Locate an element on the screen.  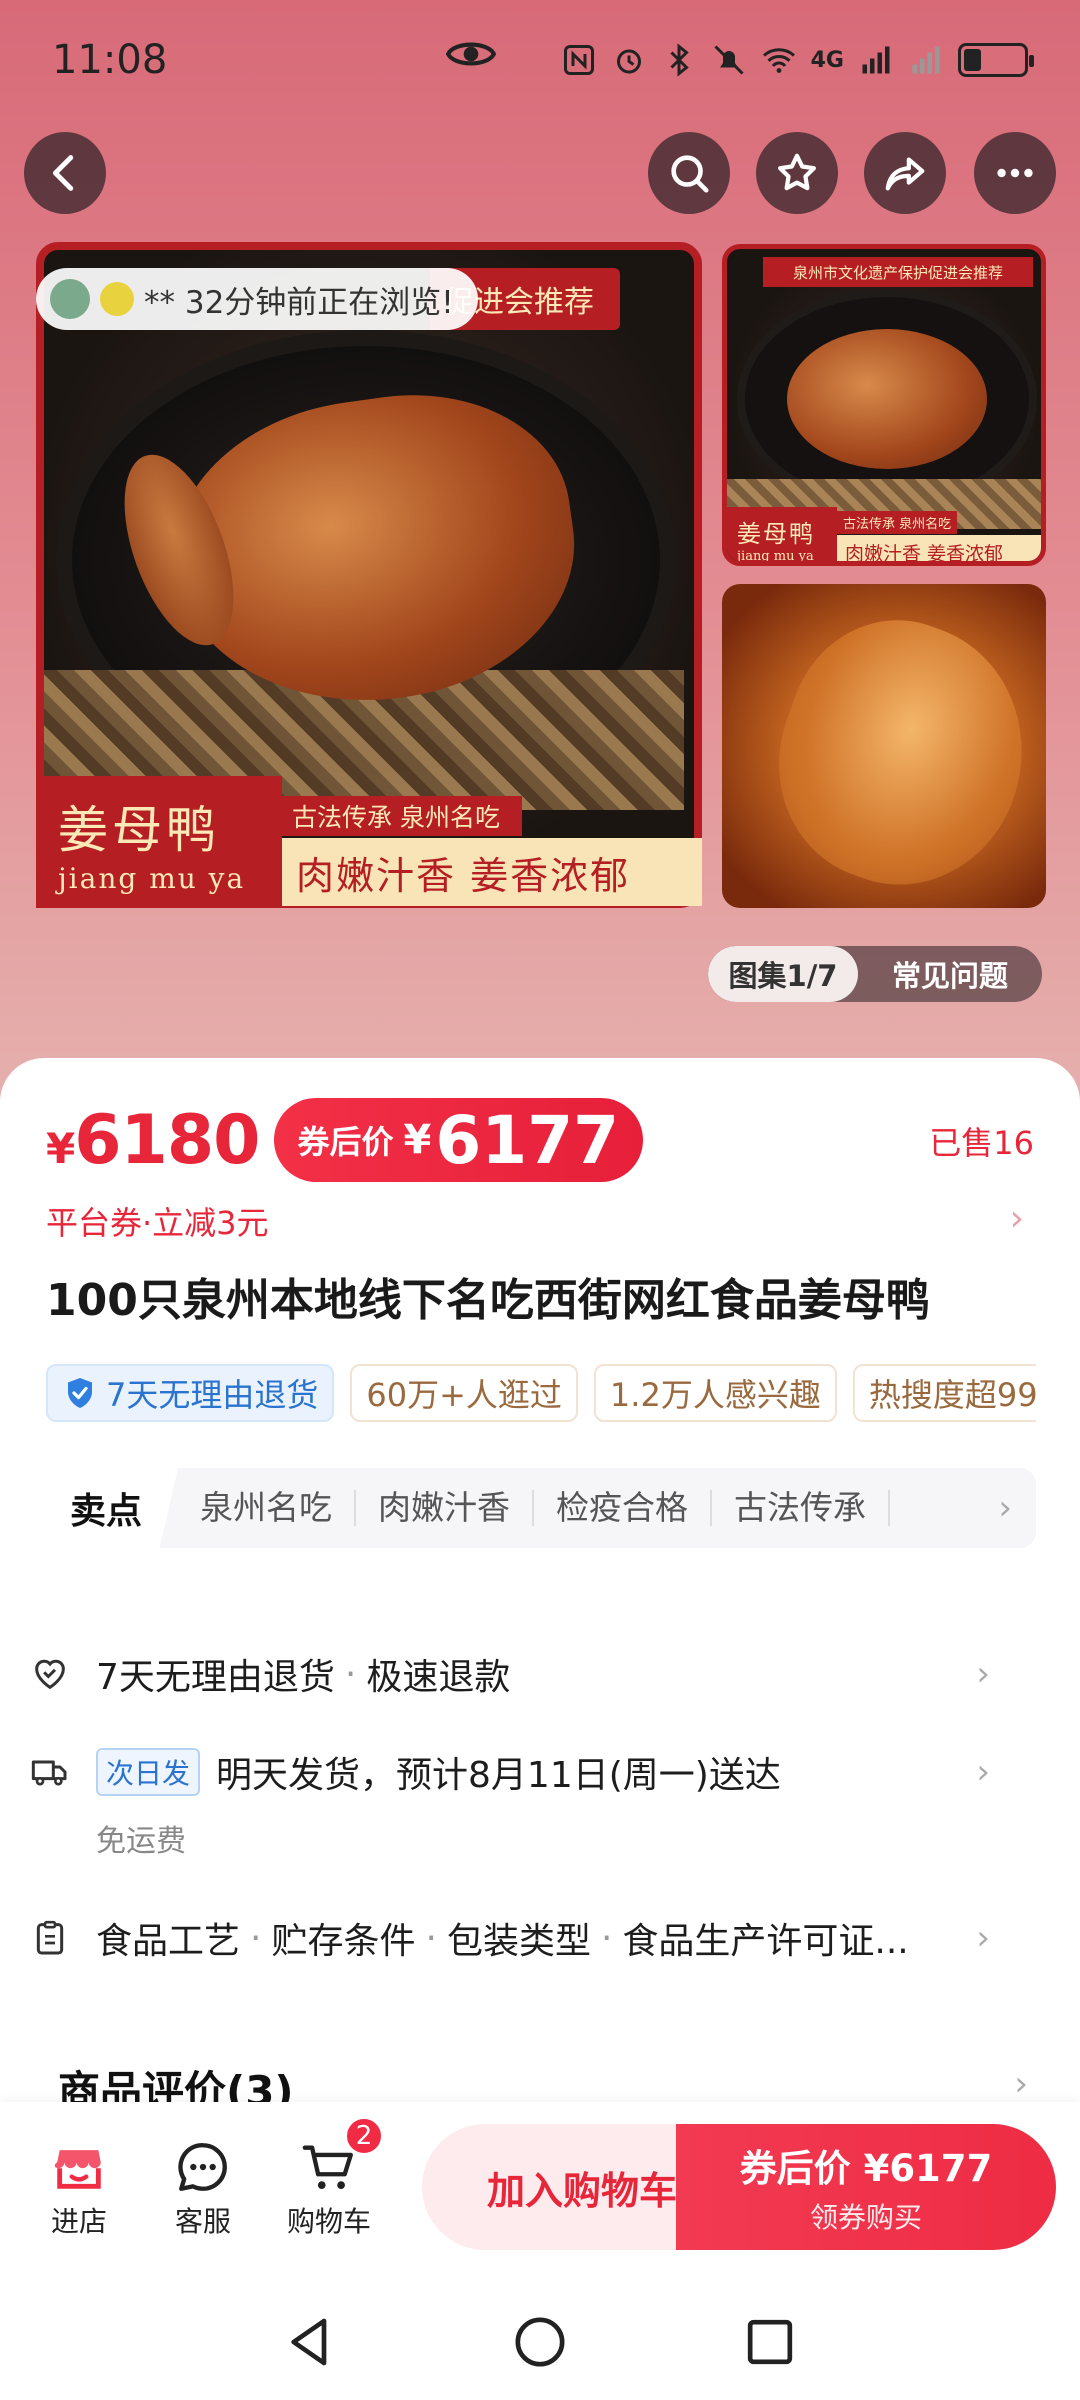
gallery-switch: 图集1/7 常见问题 is located at coordinates (875, 974).